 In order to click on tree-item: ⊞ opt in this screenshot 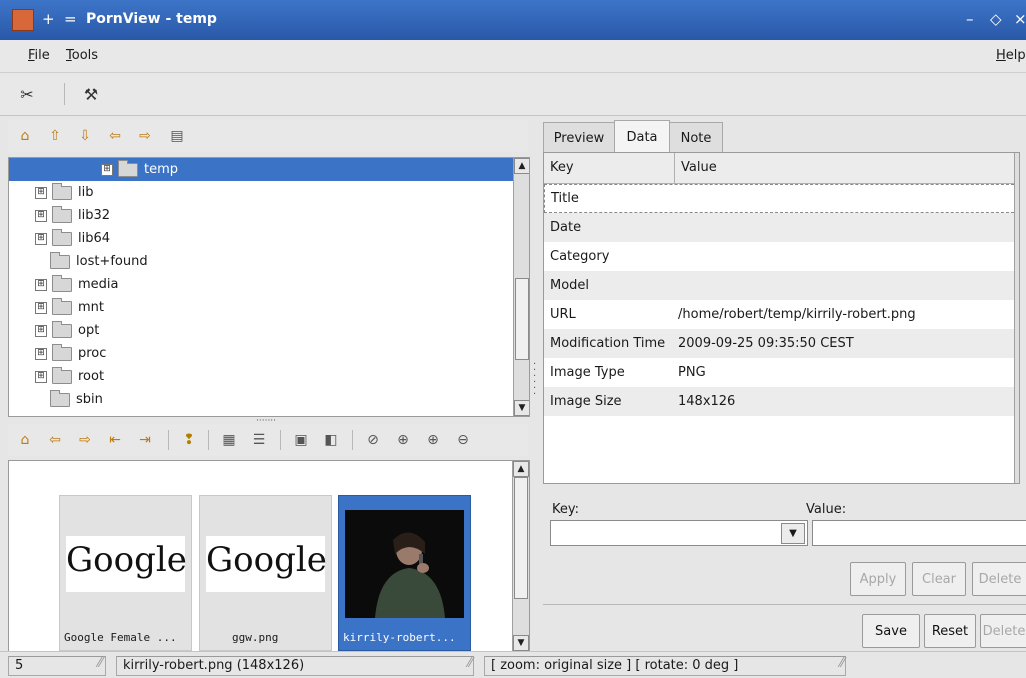, I will do `click(261, 330)`.